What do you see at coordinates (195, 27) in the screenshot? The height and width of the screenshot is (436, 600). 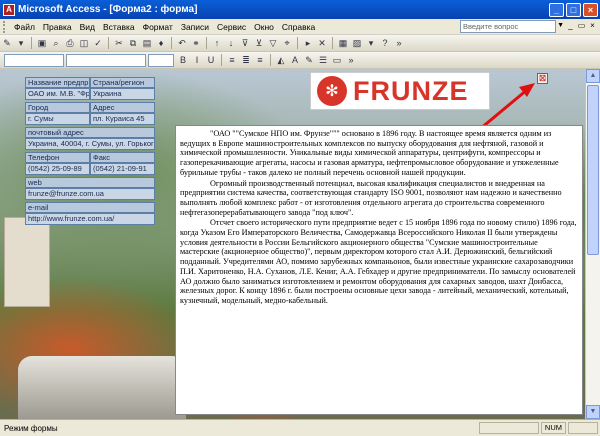 I see `menu-records: Записи` at bounding box center [195, 27].